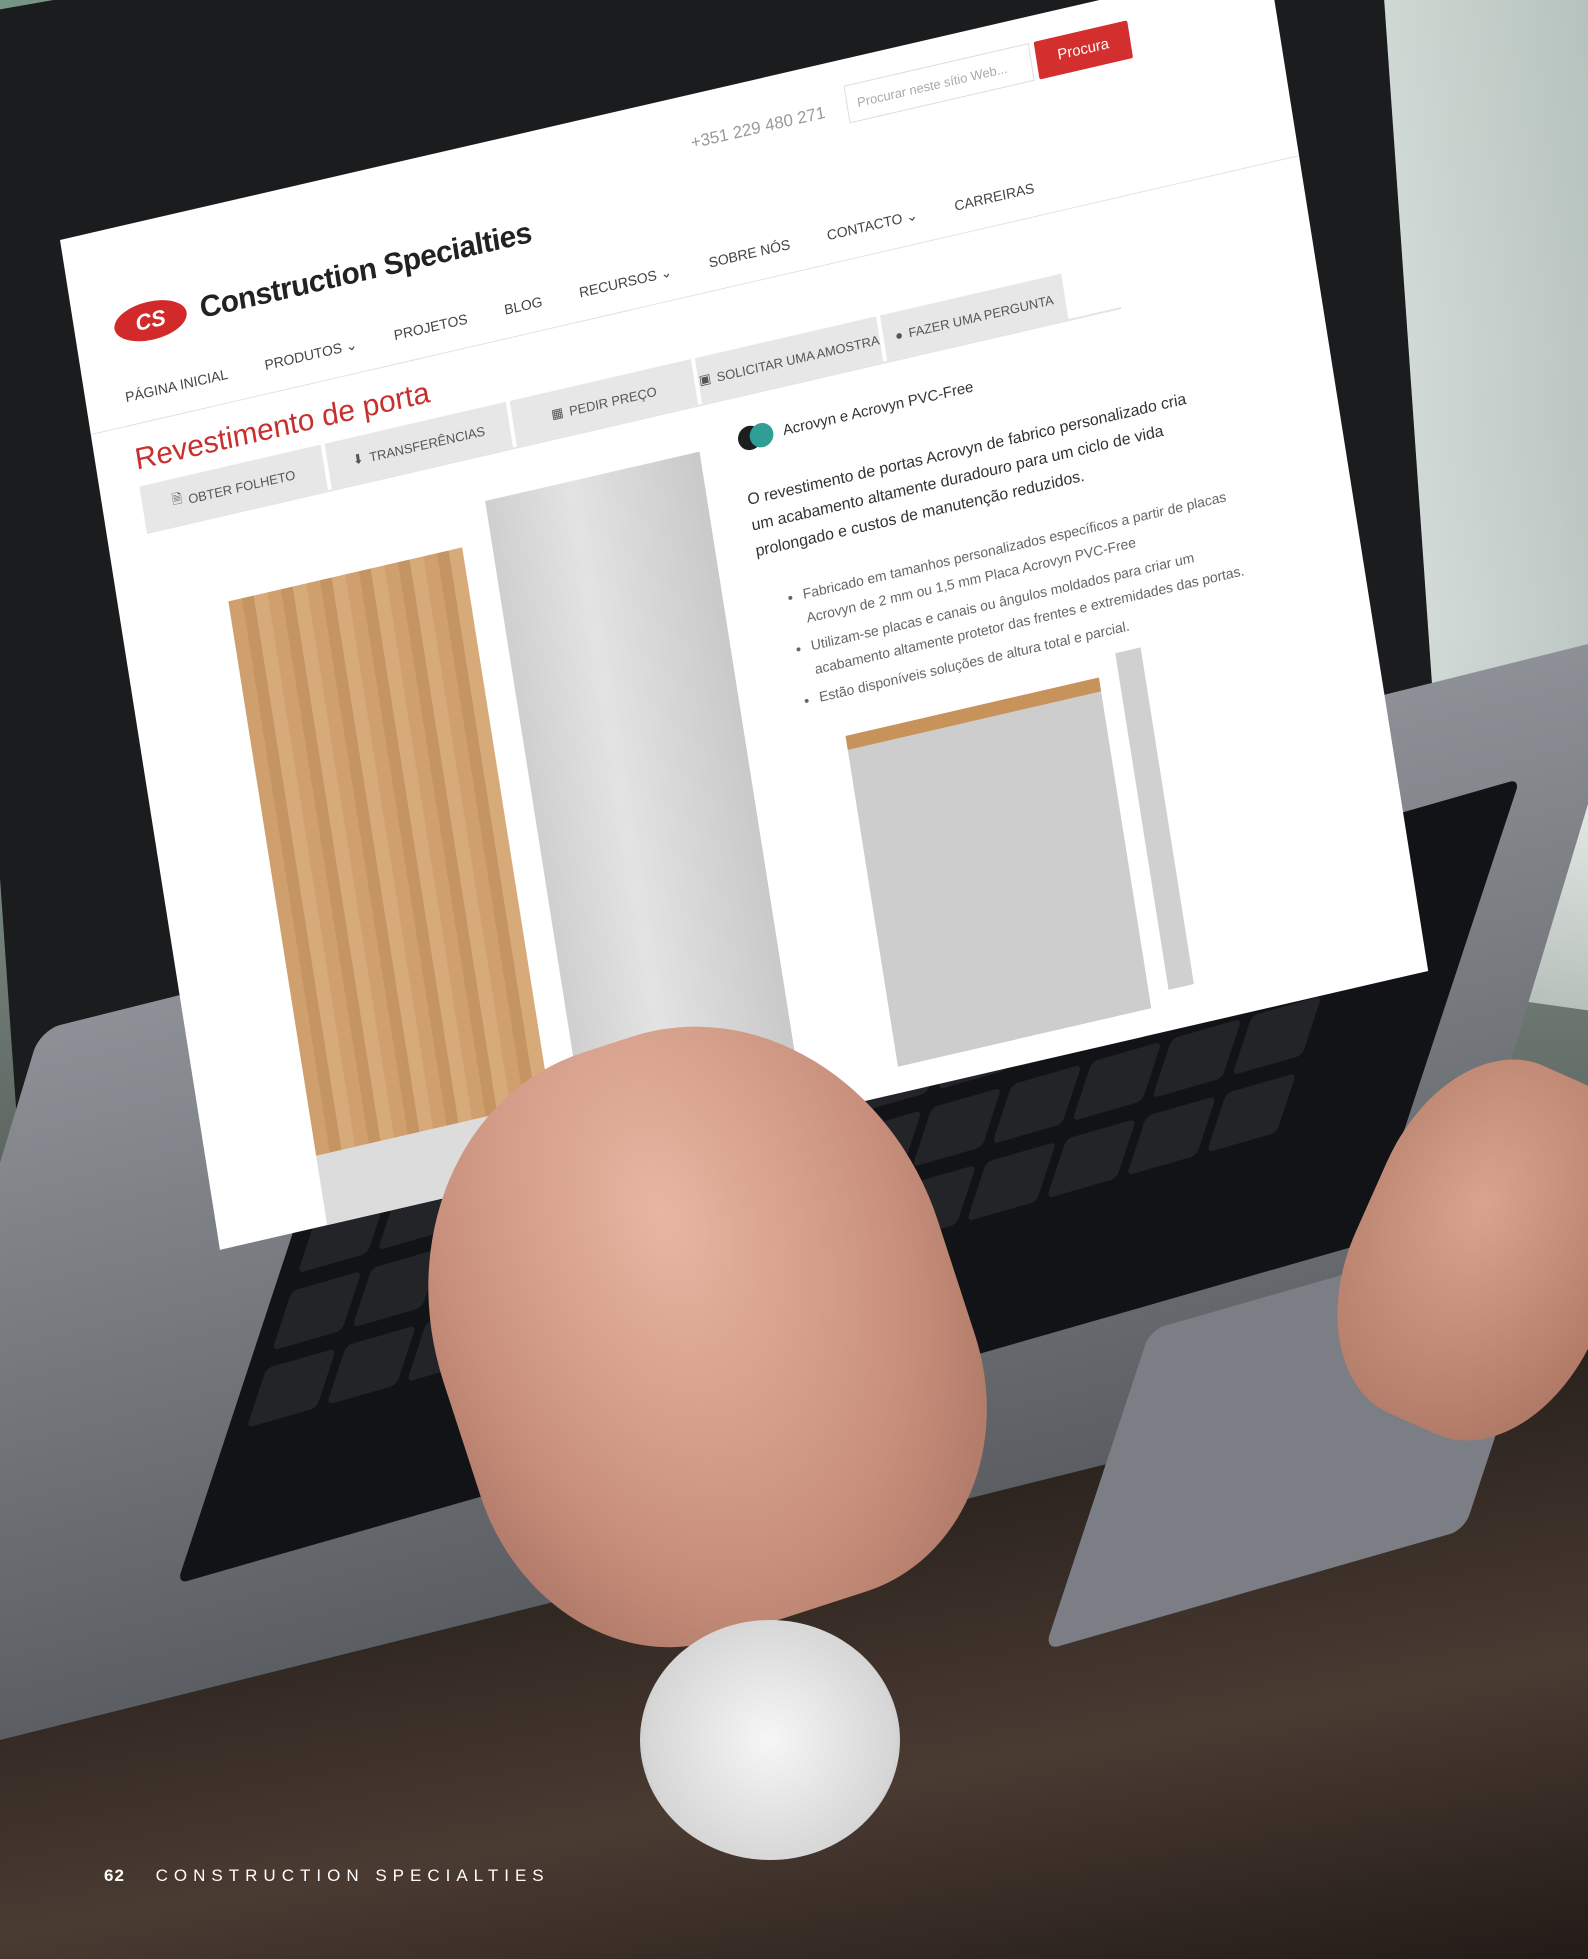 The height and width of the screenshot is (1959, 1588). I want to click on tab-label: FAZER UMA PERGUNTA, so click(981, 315).